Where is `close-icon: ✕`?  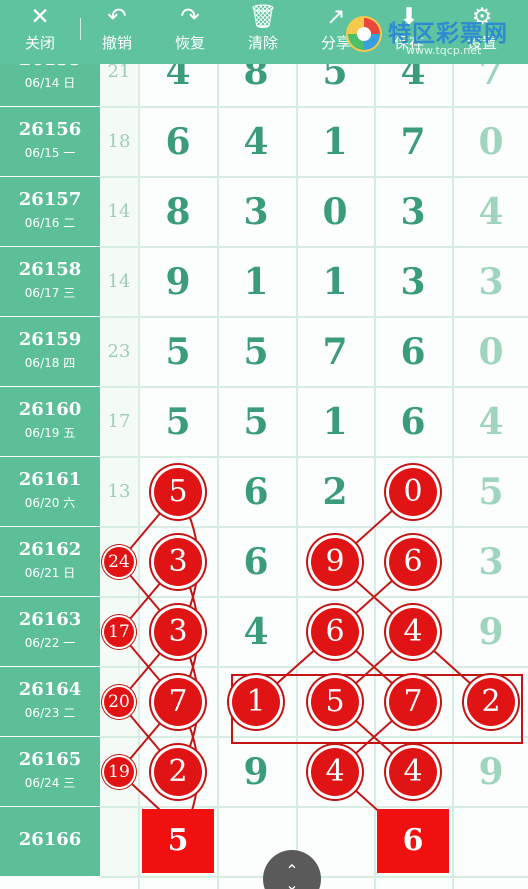 close-icon: ✕ is located at coordinates (40, 17).